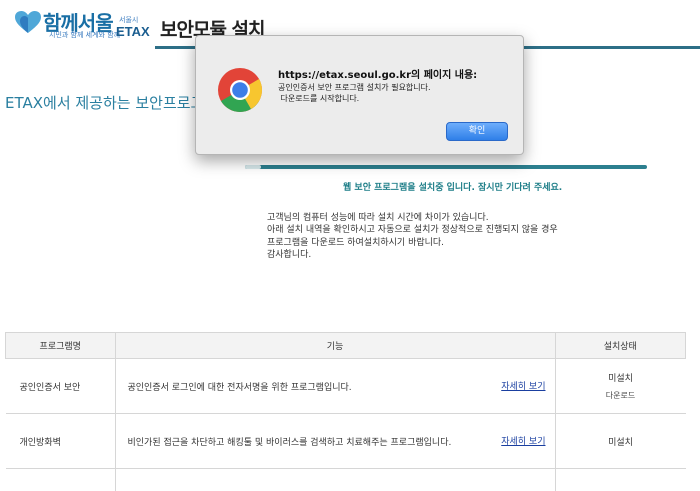 Image resolution: width=700 pixels, height=491 pixels. Describe the element at coordinates (412, 218) in the screenshot. I see `notice-line: 고객님의 컴퓨터 성능에 따라 설치 시간에 차이가 있습니다.` at that location.